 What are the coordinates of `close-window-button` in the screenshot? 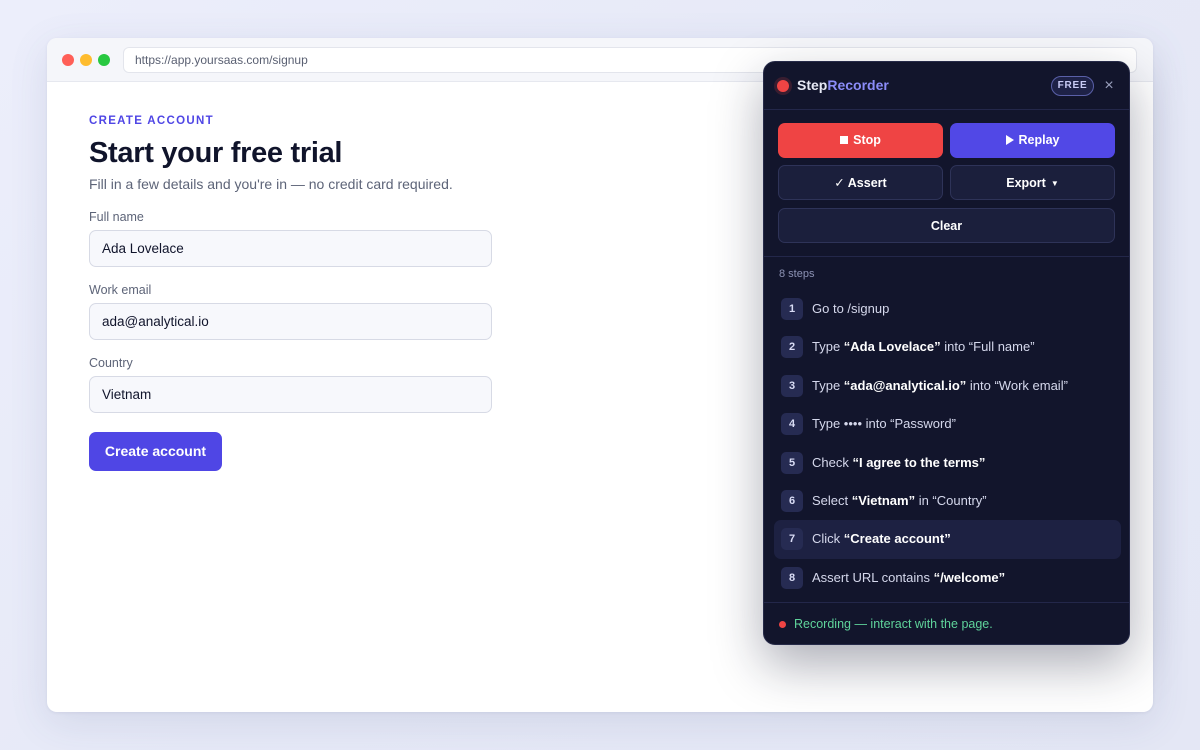 It's located at (68, 60).